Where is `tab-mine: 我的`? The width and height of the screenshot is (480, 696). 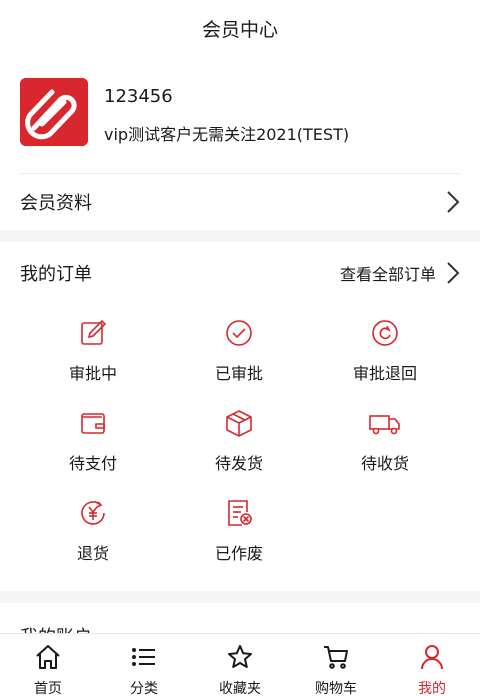 tab-mine: 我的 is located at coordinates (432, 665).